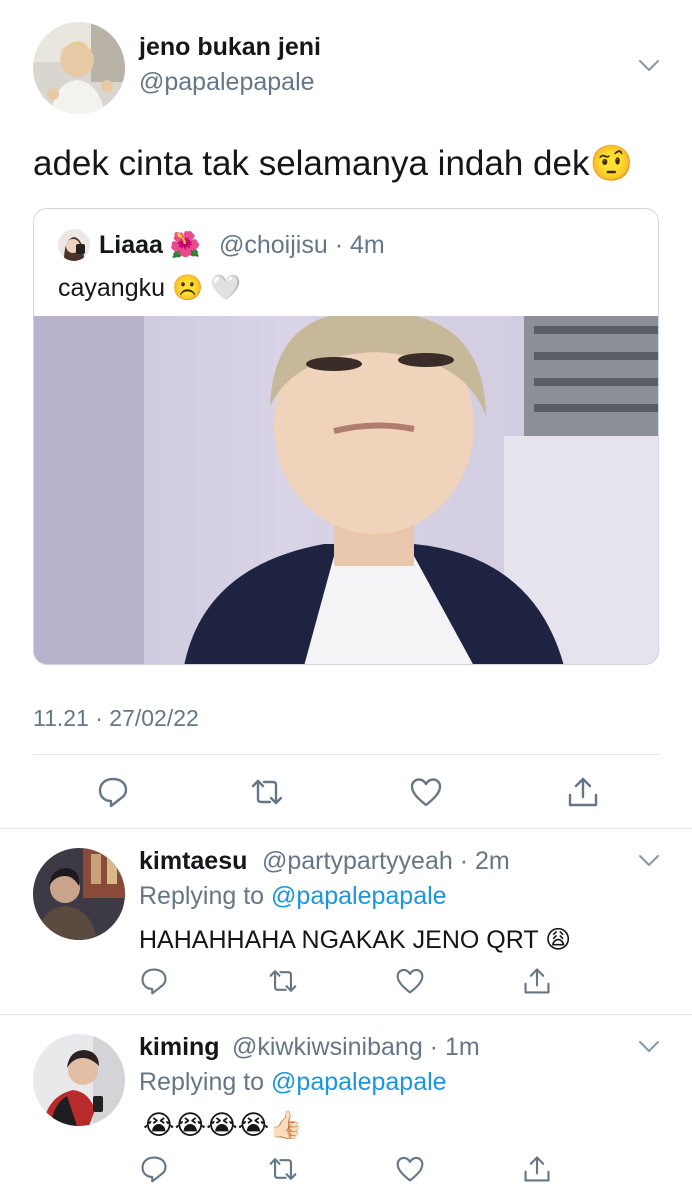 The height and width of the screenshot is (1200, 692). What do you see at coordinates (185, 245) in the screenshot?
I see `hibiscus-emoji: 🌺` at bounding box center [185, 245].